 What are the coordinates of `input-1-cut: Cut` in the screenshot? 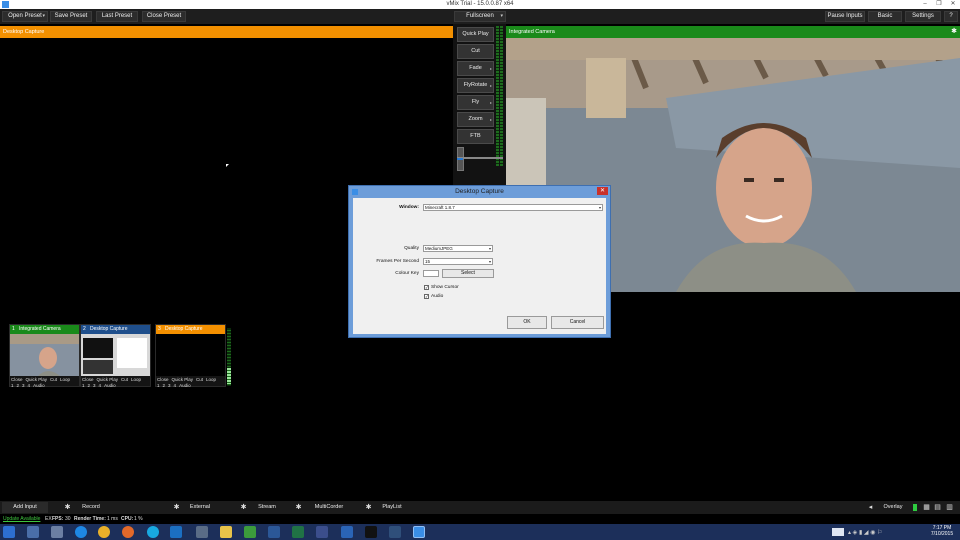 It's located at (53, 379).